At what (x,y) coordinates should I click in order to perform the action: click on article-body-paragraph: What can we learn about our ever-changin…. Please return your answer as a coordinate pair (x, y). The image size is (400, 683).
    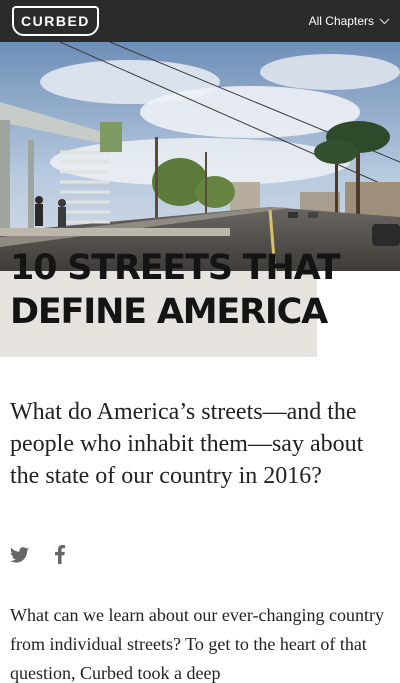
    Looking at the image, I should click on (197, 644).